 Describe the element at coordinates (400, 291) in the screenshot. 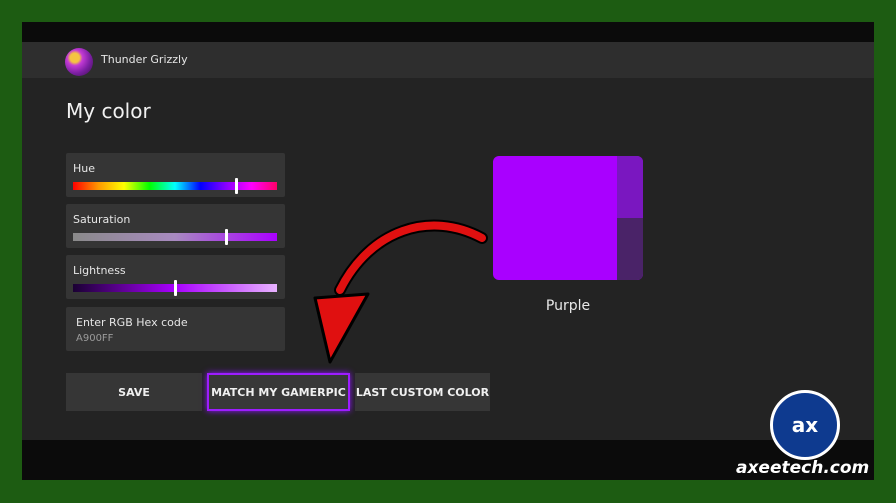

I see `red-arrow-annotation` at that location.